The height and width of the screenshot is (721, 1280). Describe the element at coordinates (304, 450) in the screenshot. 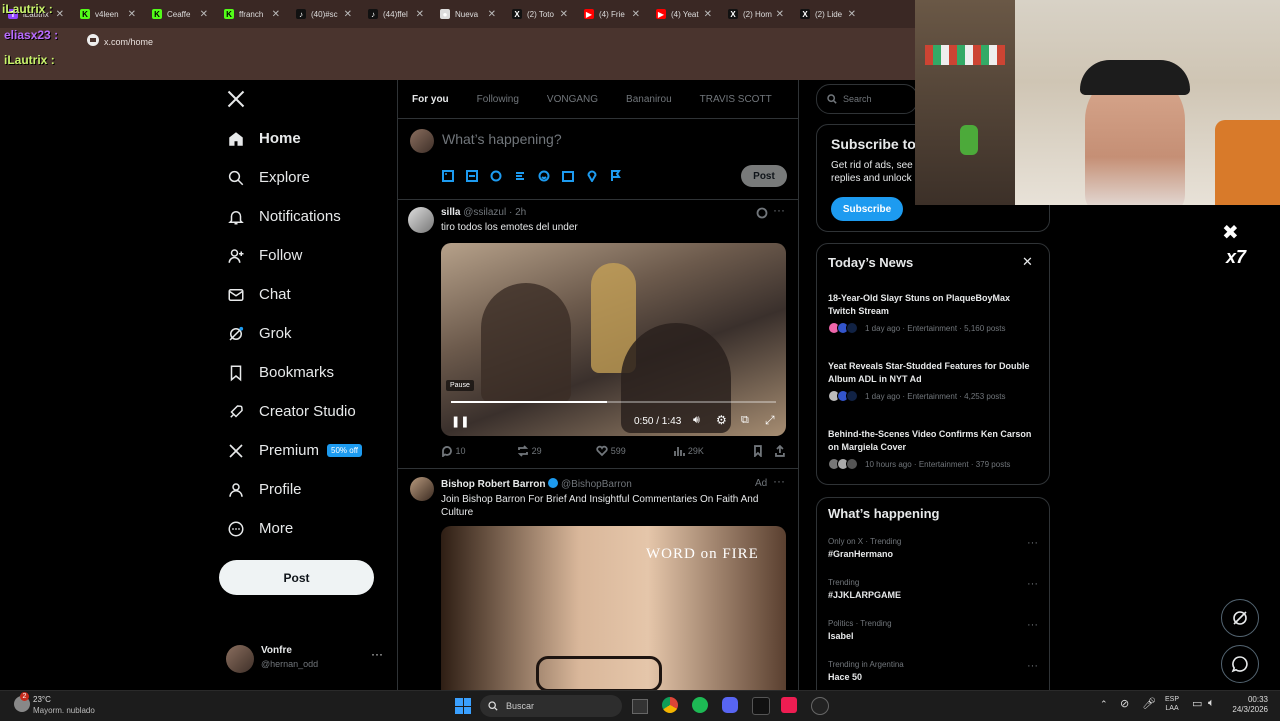

I see `sidebar-item-premium: Premium 50% off` at that location.